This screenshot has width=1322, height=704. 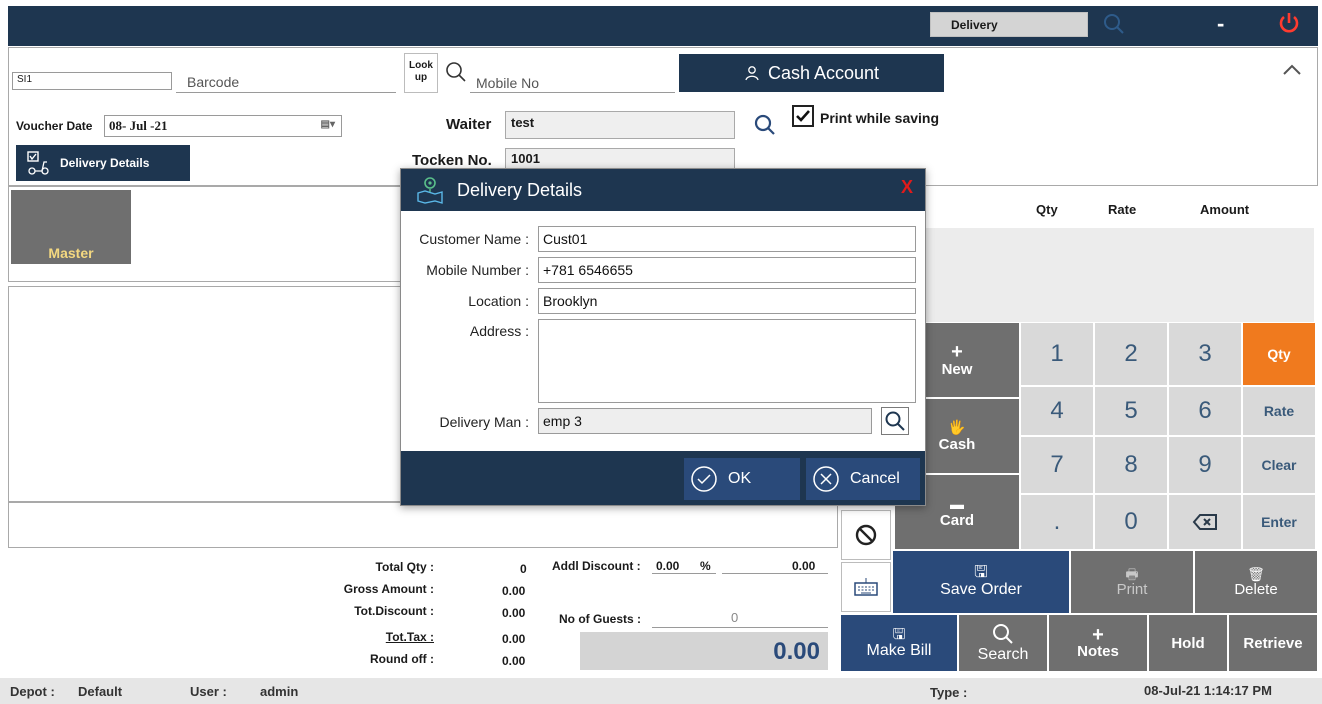 I want to click on notes-button: + Notes, so click(x=1098, y=643).